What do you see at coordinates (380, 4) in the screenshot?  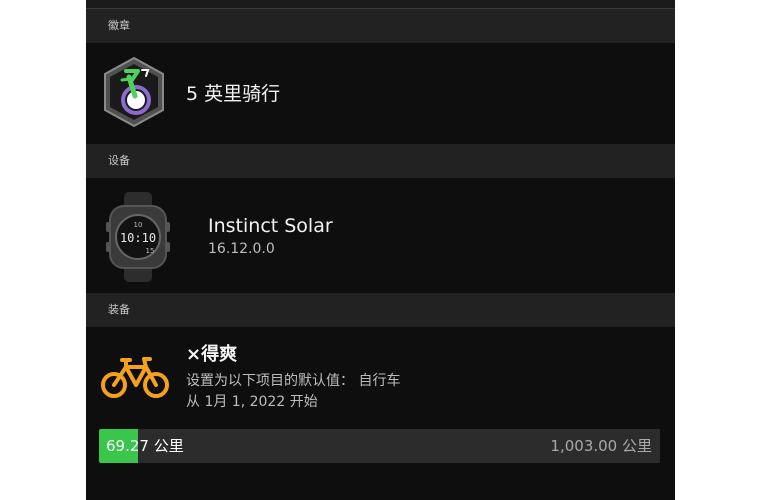 I see `top-divider` at bounding box center [380, 4].